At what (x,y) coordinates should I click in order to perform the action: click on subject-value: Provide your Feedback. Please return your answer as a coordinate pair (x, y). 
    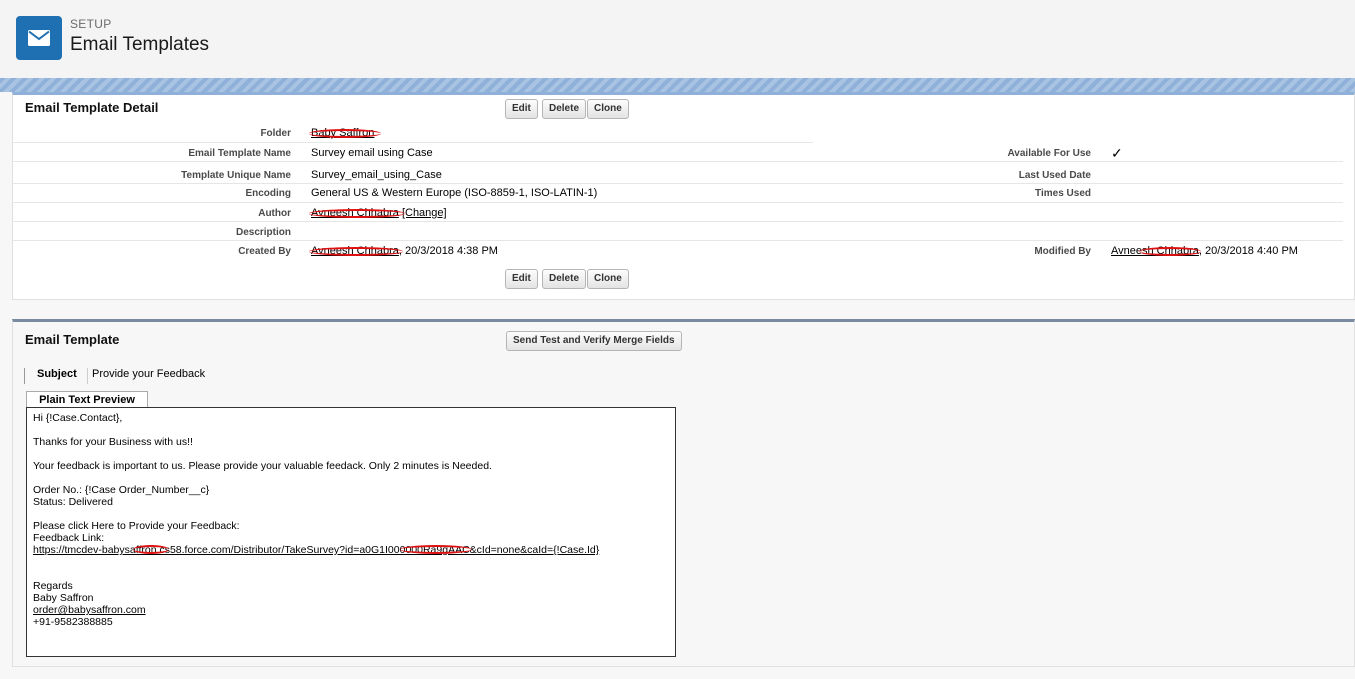
    Looking at the image, I should click on (146, 376).